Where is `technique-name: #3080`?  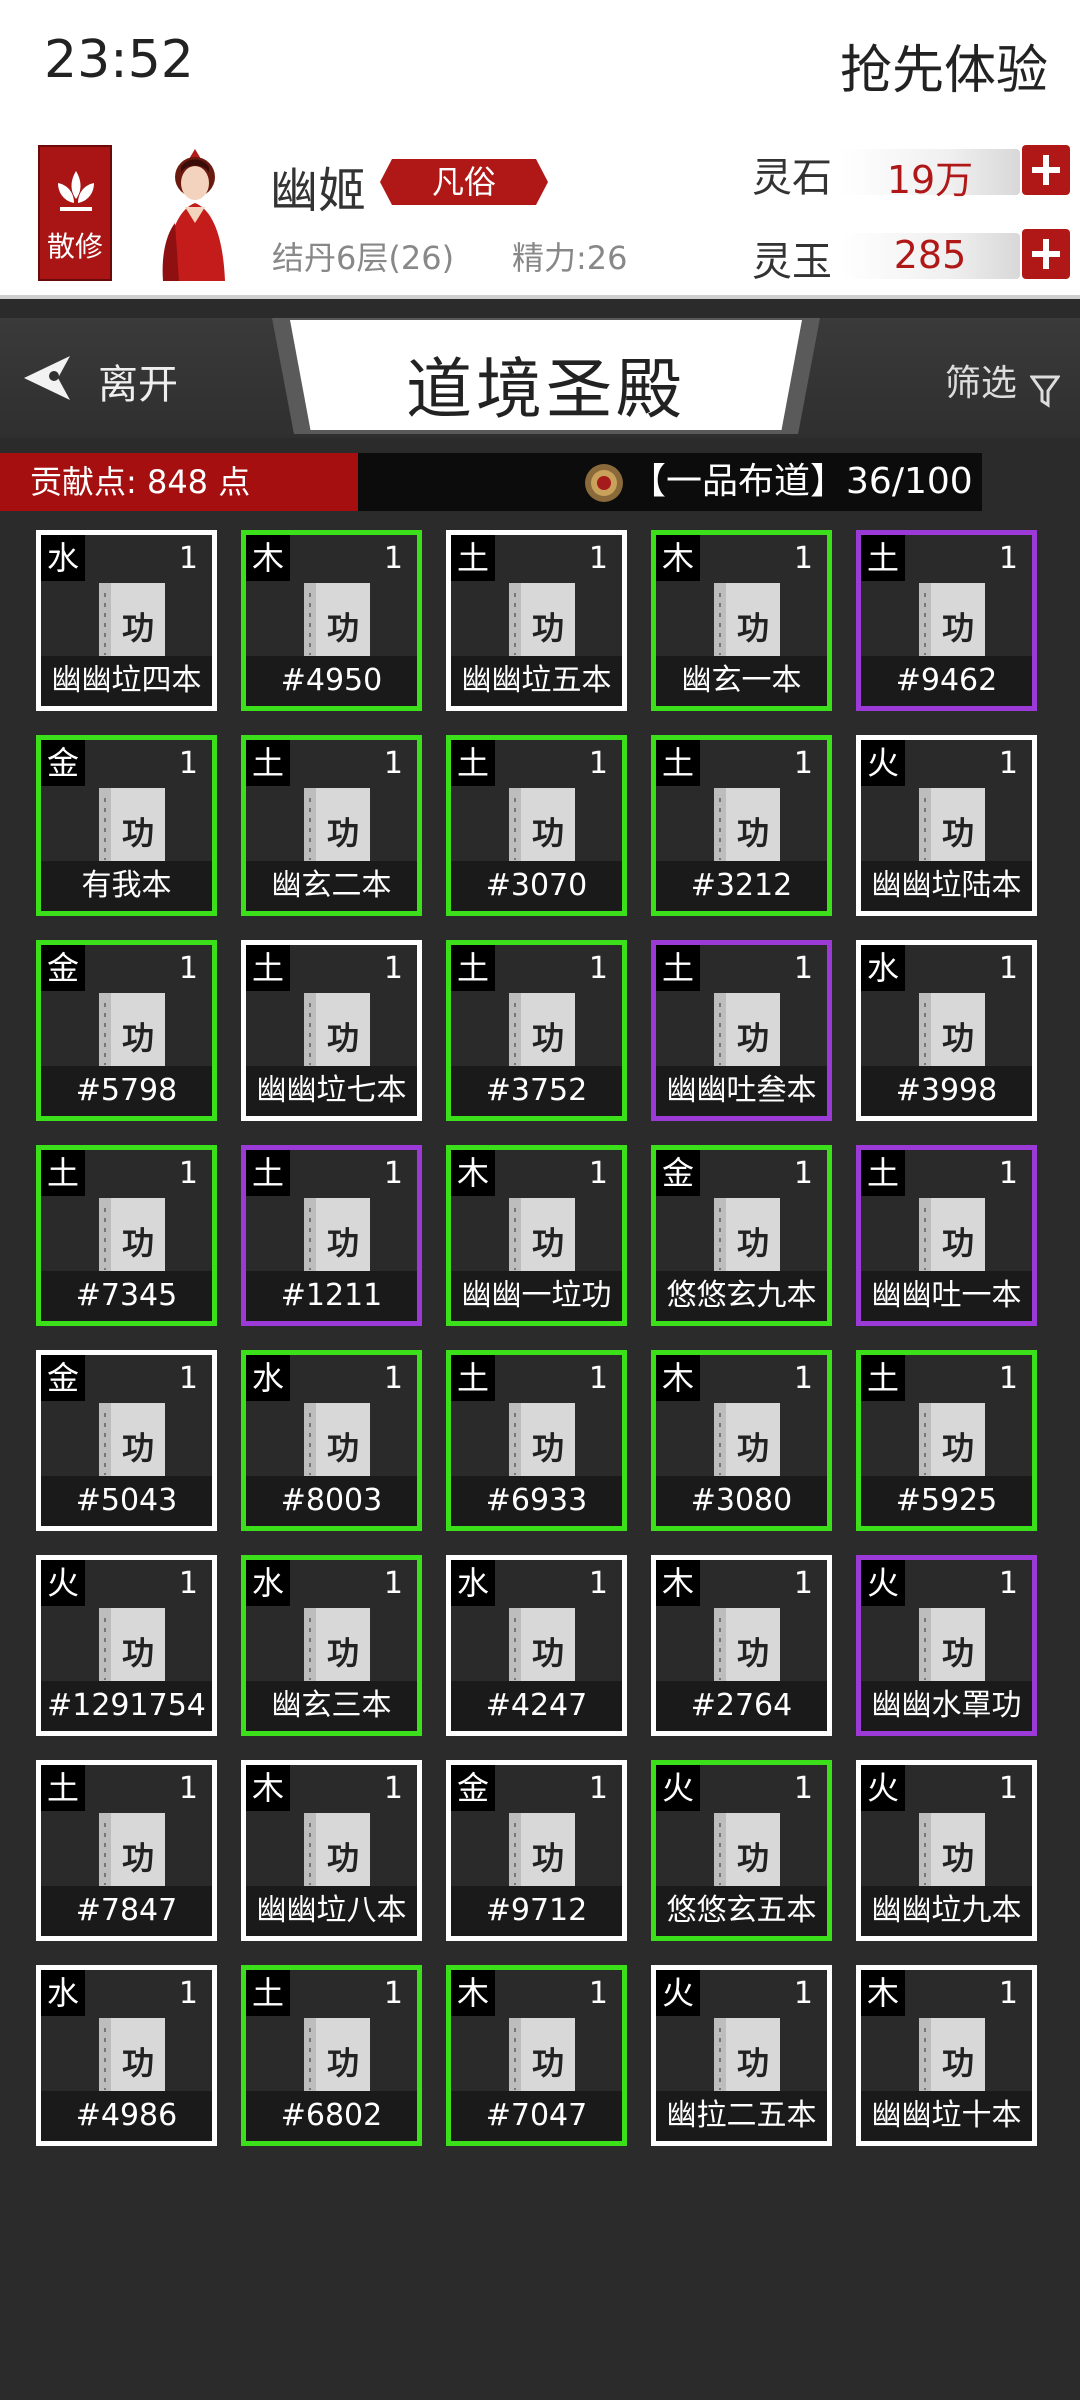 technique-name: #3080 is located at coordinates (741, 1501).